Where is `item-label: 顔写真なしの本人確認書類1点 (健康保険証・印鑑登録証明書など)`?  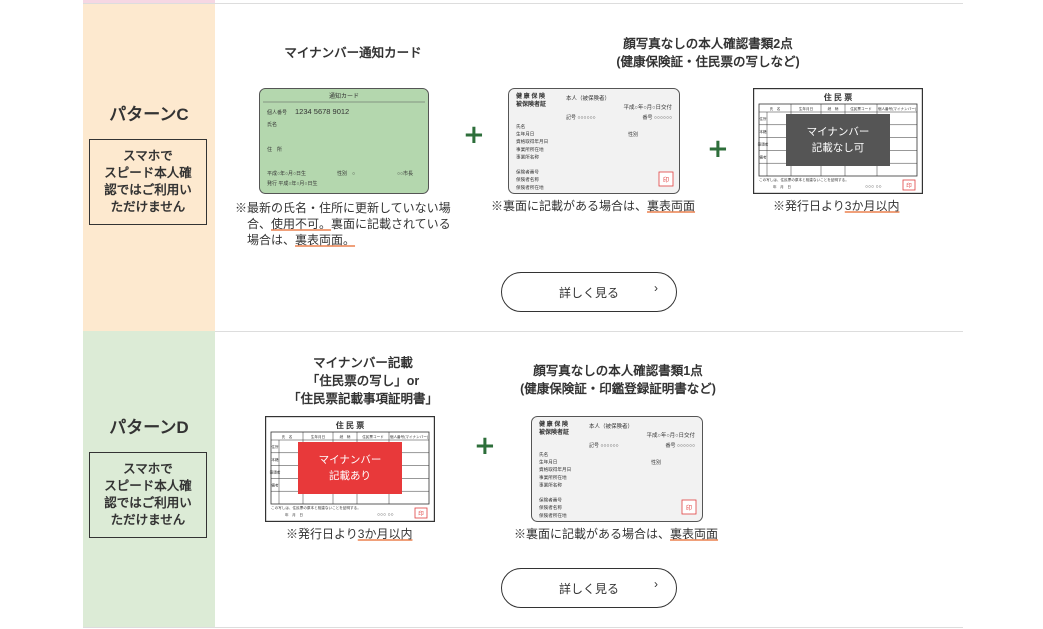 item-label: 顔写真なしの本人確認書類1点 (健康保険証・印鑑登録証明書など) is located at coordinates (618, 380).